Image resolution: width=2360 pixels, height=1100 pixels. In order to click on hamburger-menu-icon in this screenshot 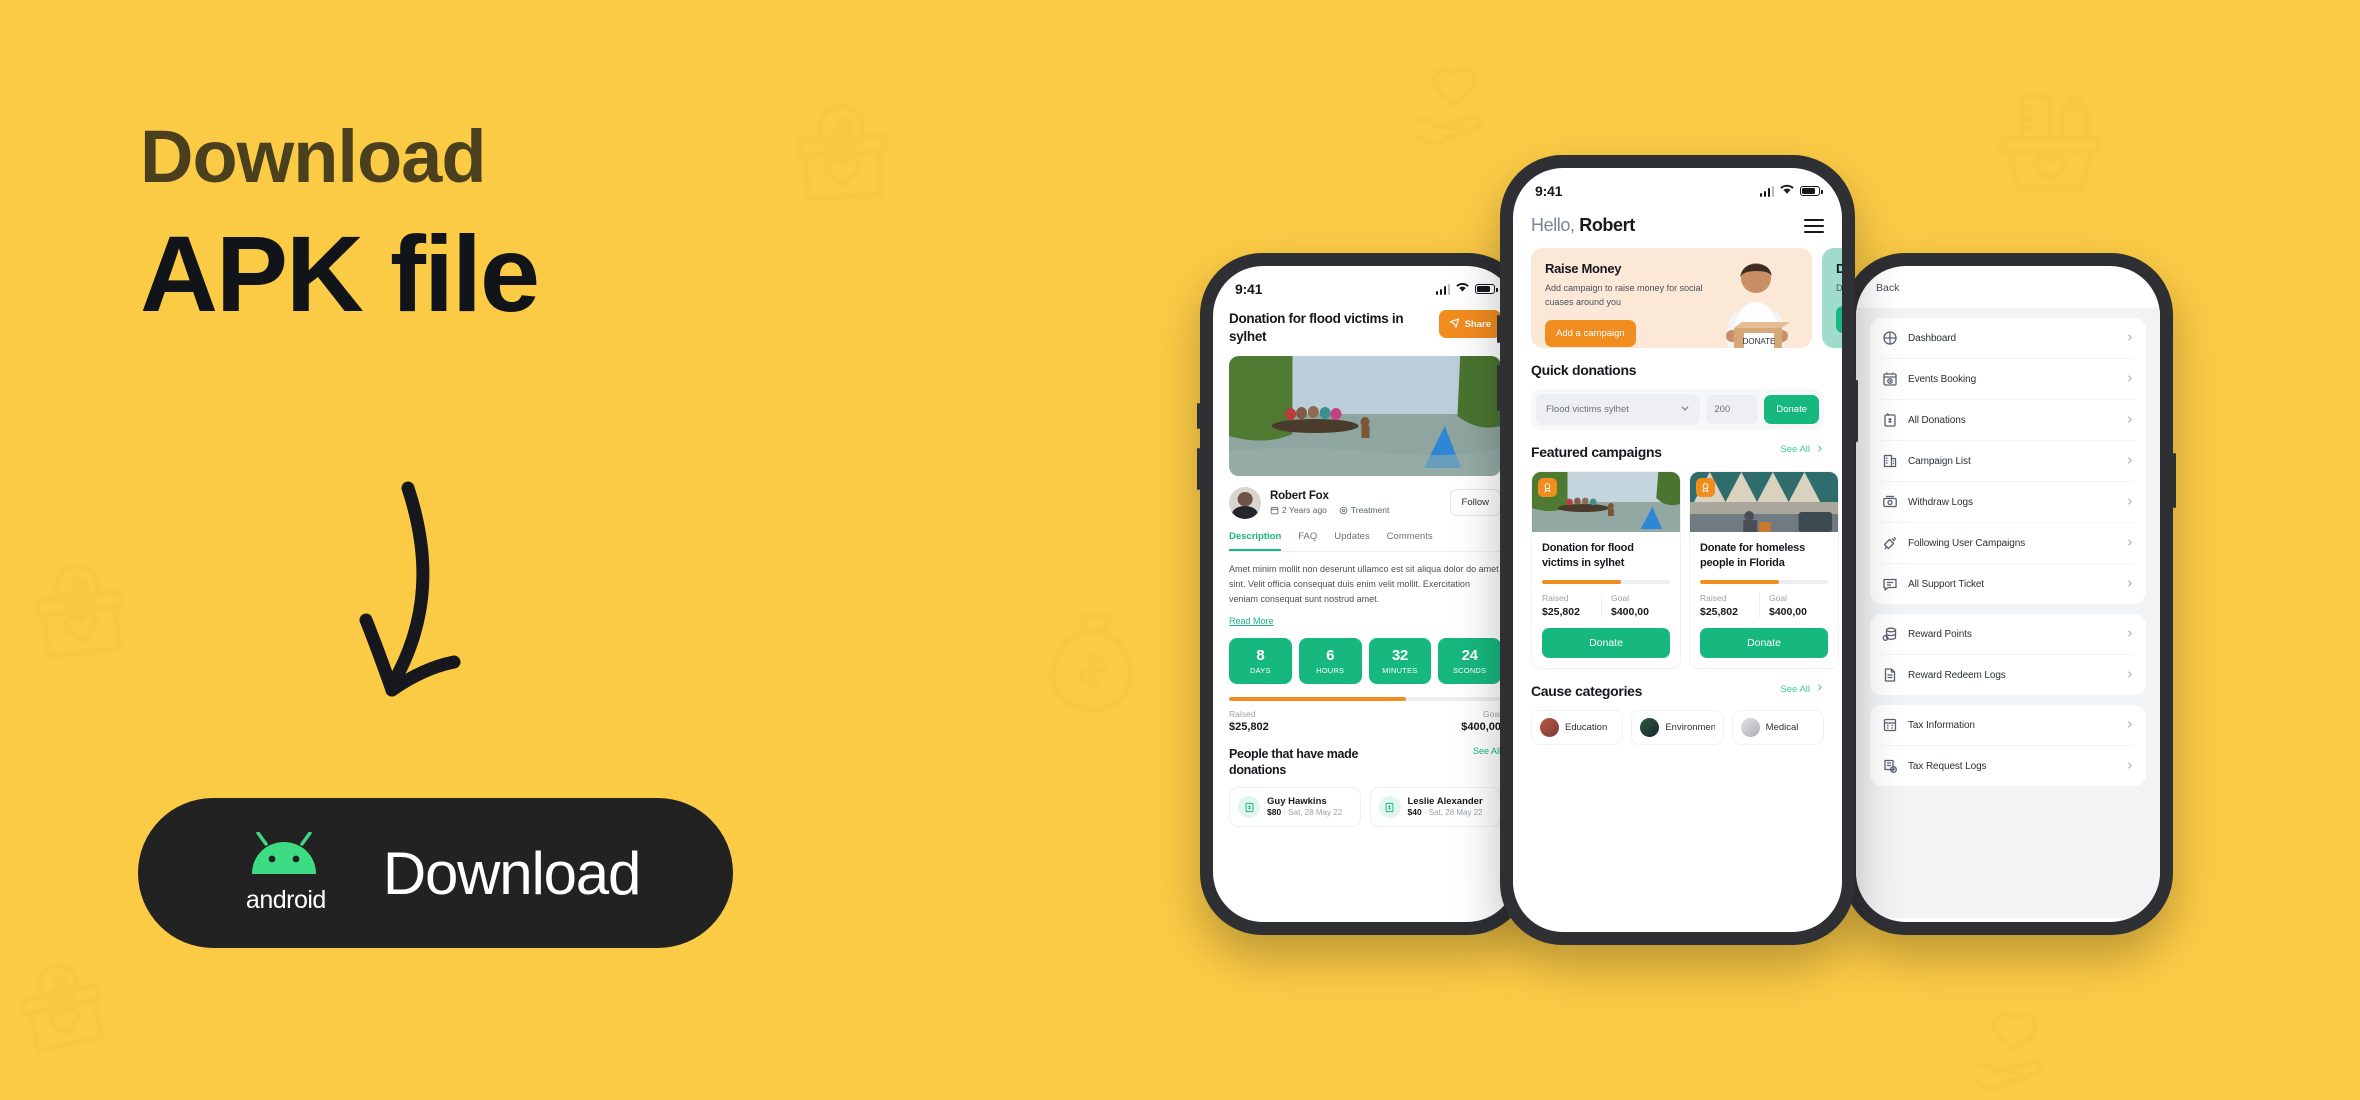, I will do `click(1814, 225)`.